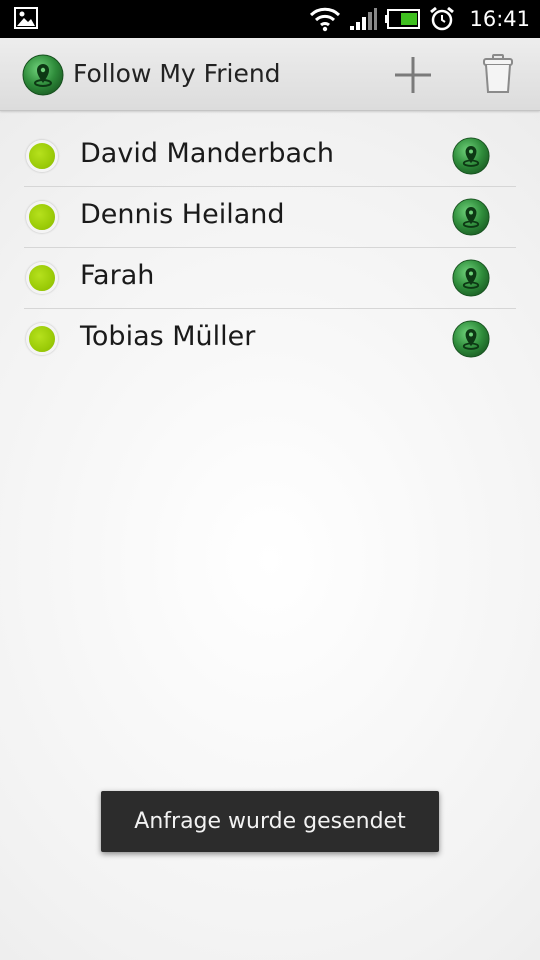 The height and width of the screenshot is (960, 540). What do you see at coordinates (182, 214) in the screenshot?
I see `friend-name: Dennis Heiland` at bounding box center [182, 214].